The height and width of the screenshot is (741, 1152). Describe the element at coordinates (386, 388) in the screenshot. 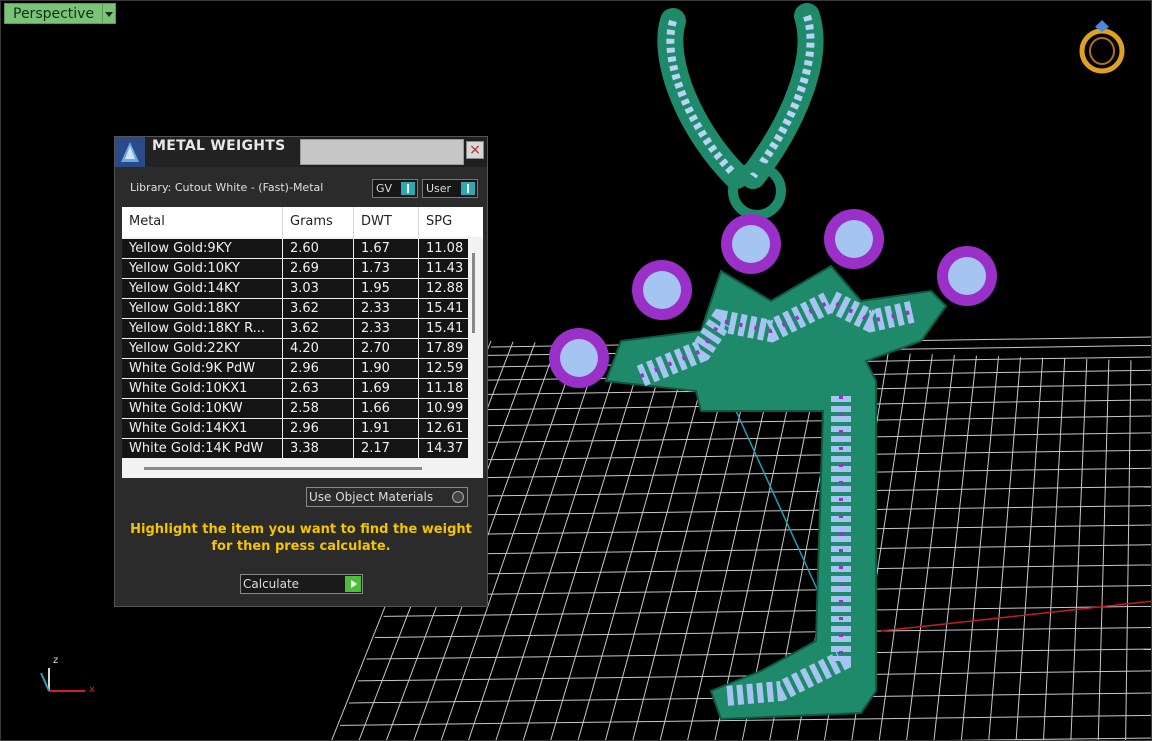

I see `cell-dwt: 1.69` at that location.